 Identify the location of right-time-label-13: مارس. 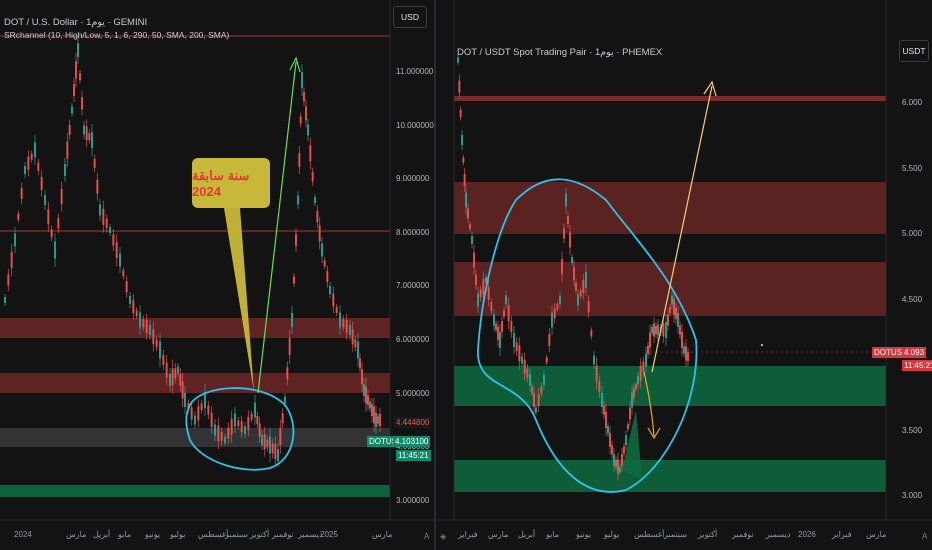
(876, 534).